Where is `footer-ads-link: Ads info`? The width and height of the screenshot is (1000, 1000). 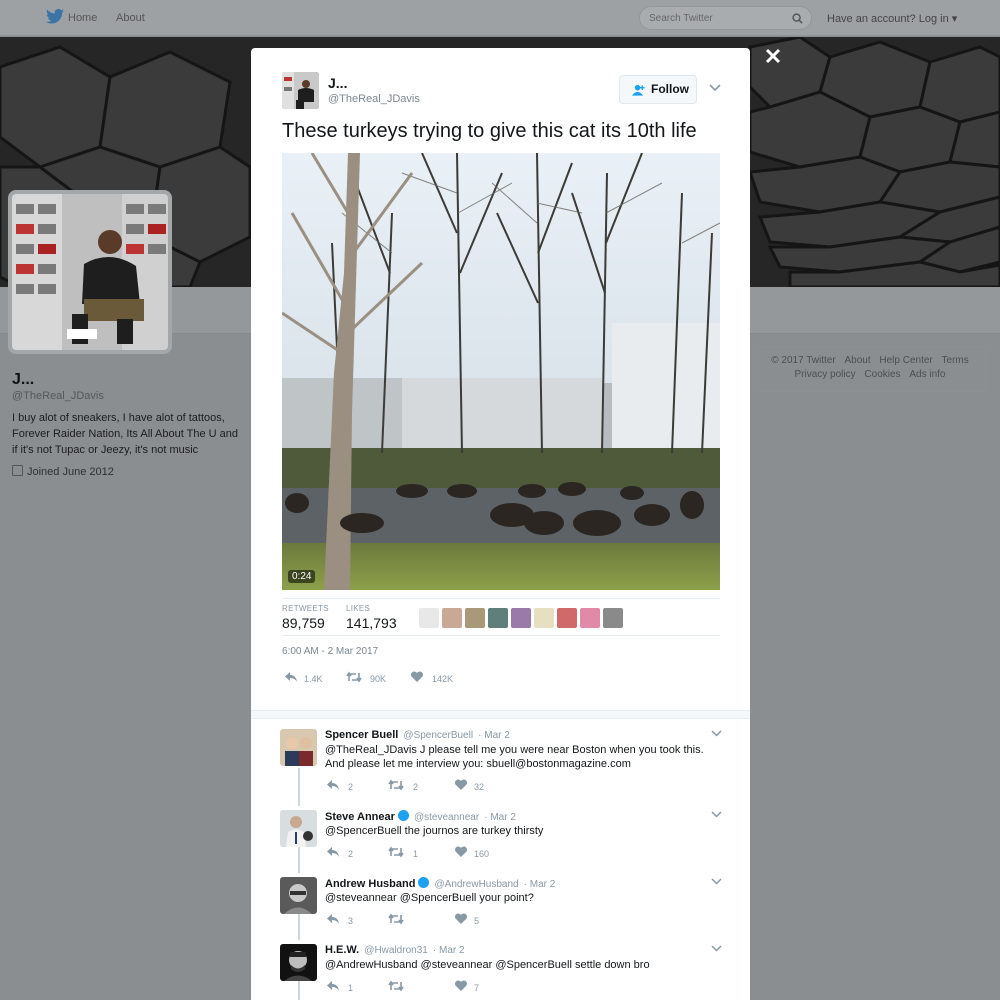
footer-ads-link: Ads info is located at coordinates (927, 374).